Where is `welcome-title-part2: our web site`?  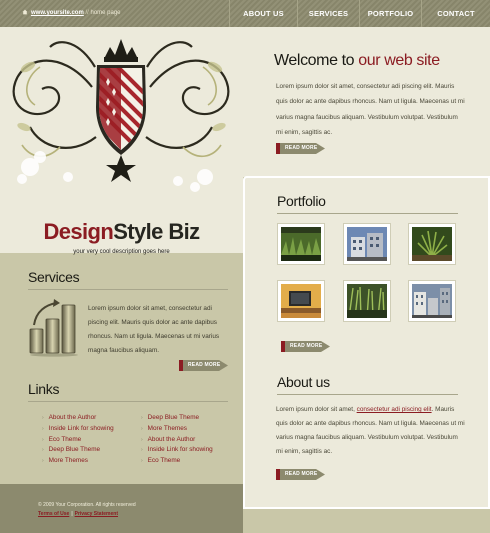
welcome-title-part2: our web site is located at coordinates (399, 60).